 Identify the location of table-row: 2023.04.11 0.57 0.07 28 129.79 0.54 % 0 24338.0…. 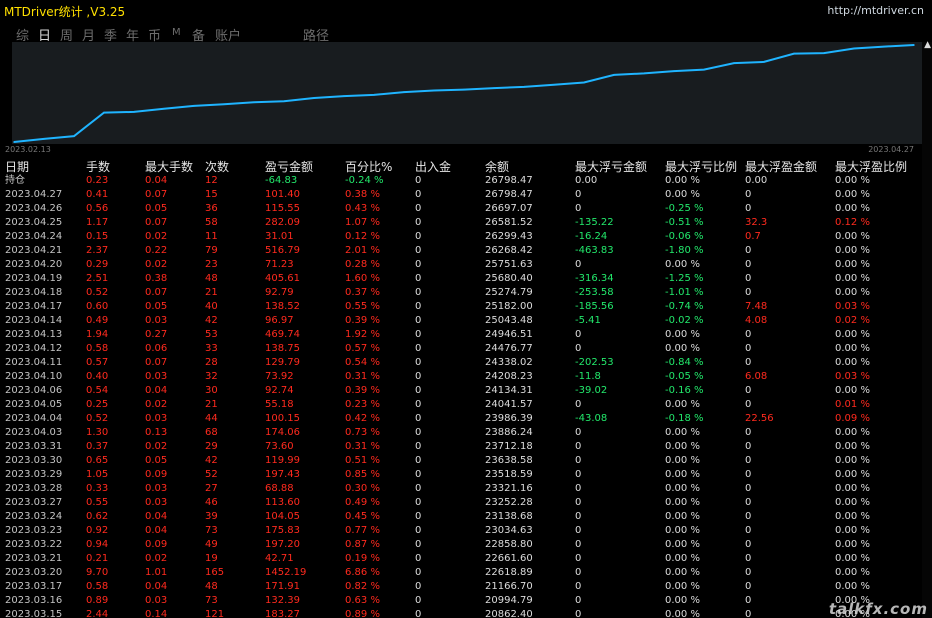
(461, 363).